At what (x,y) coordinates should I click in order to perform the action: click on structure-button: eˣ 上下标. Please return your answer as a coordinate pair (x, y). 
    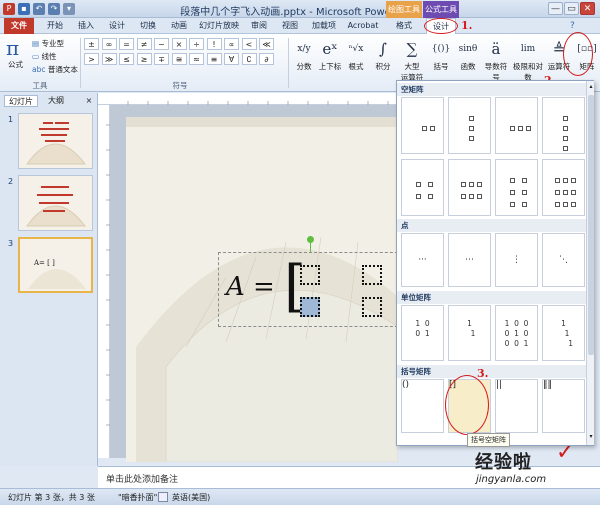
    Looking at the image, I should click on (330, 58).